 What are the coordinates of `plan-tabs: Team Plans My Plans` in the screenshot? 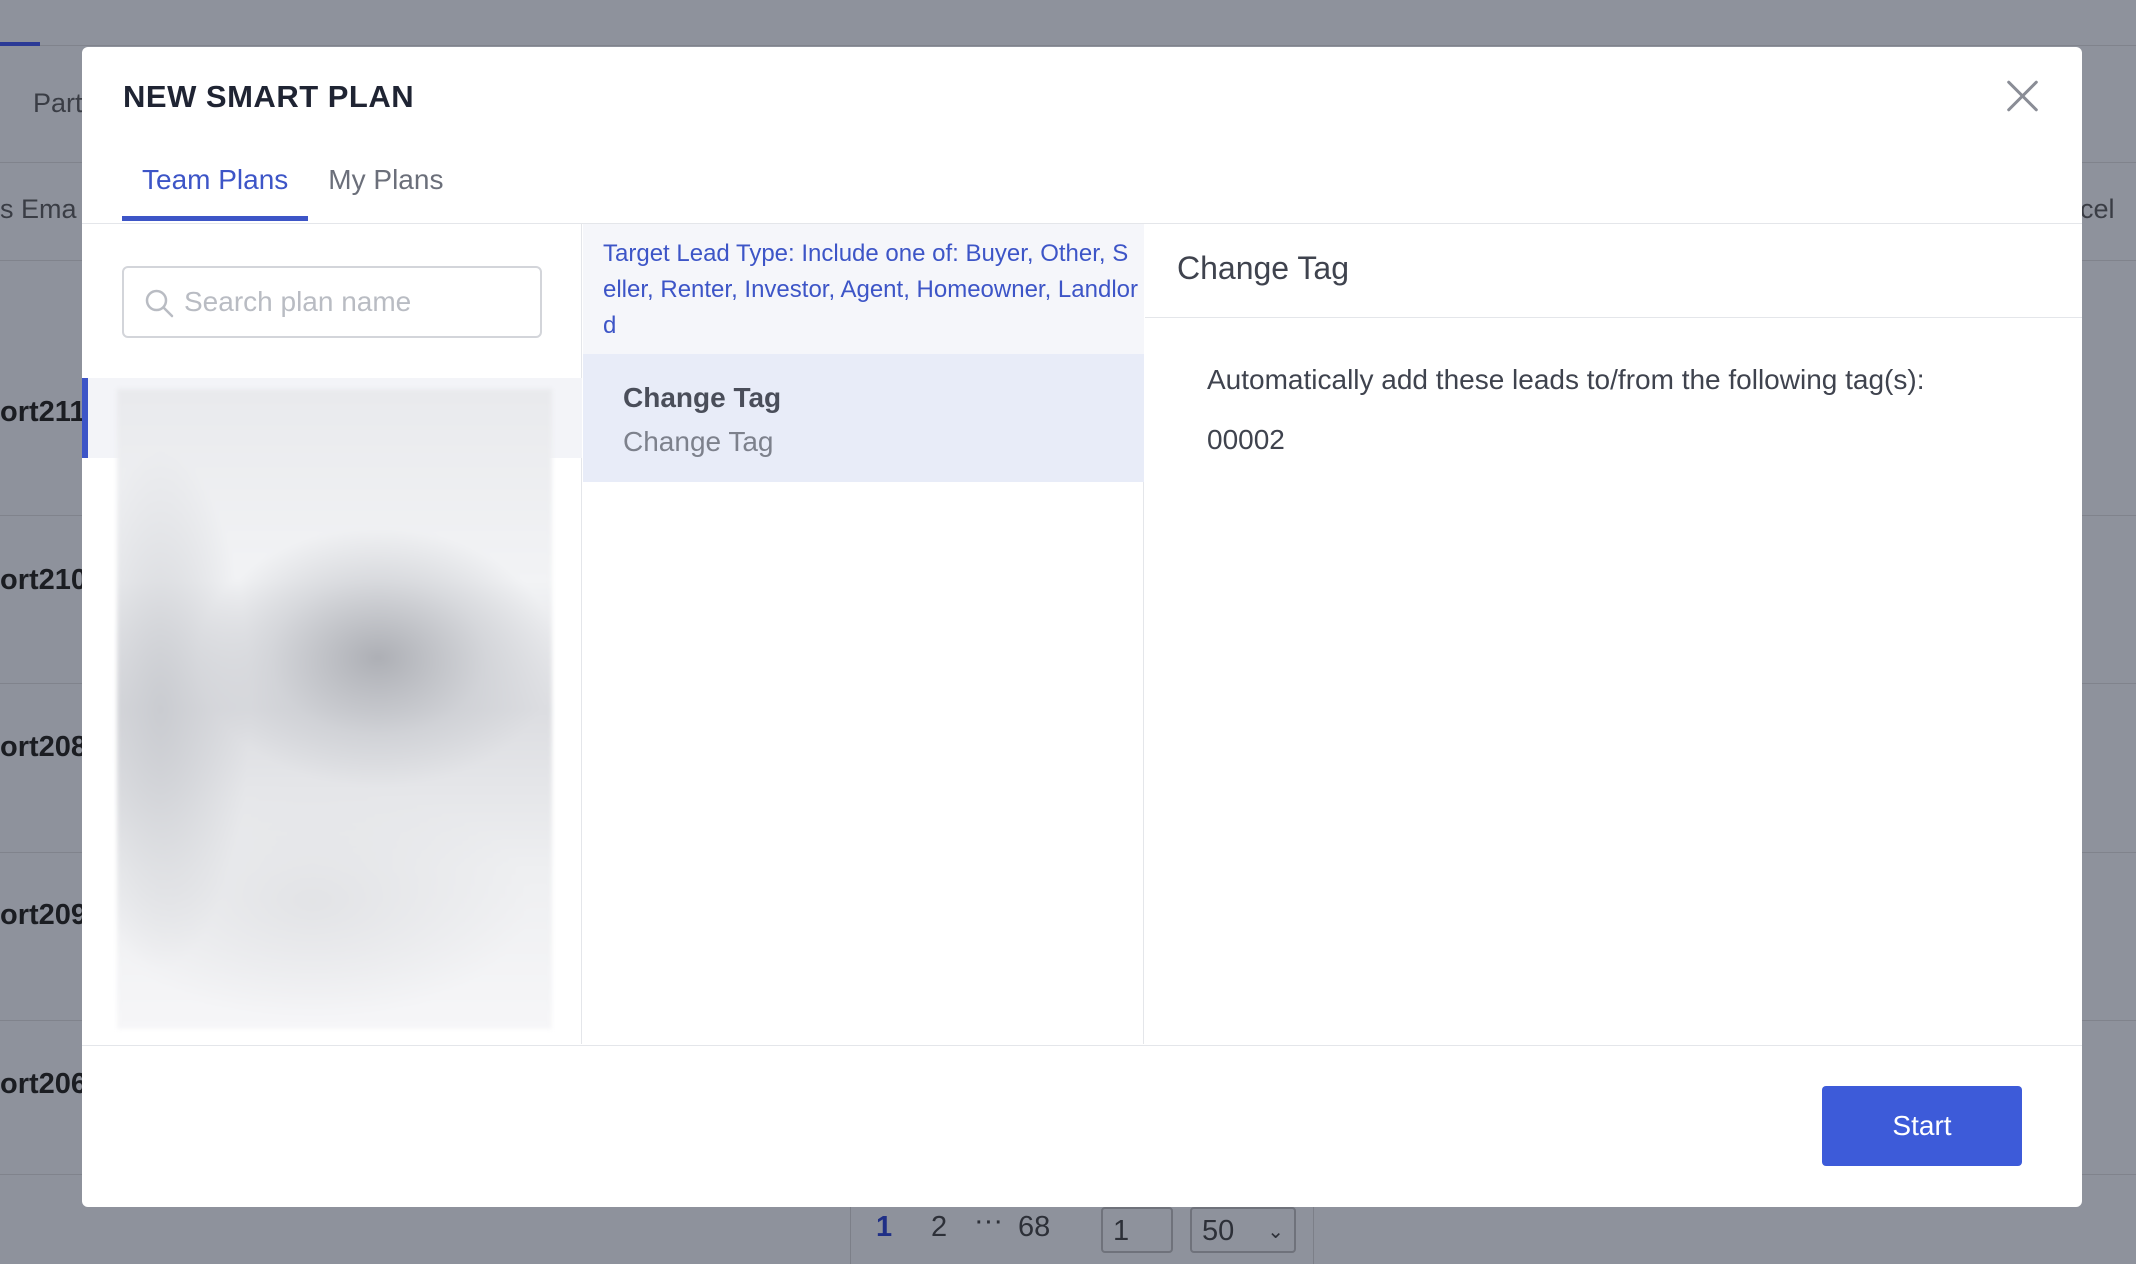 It's located at (292, 191).